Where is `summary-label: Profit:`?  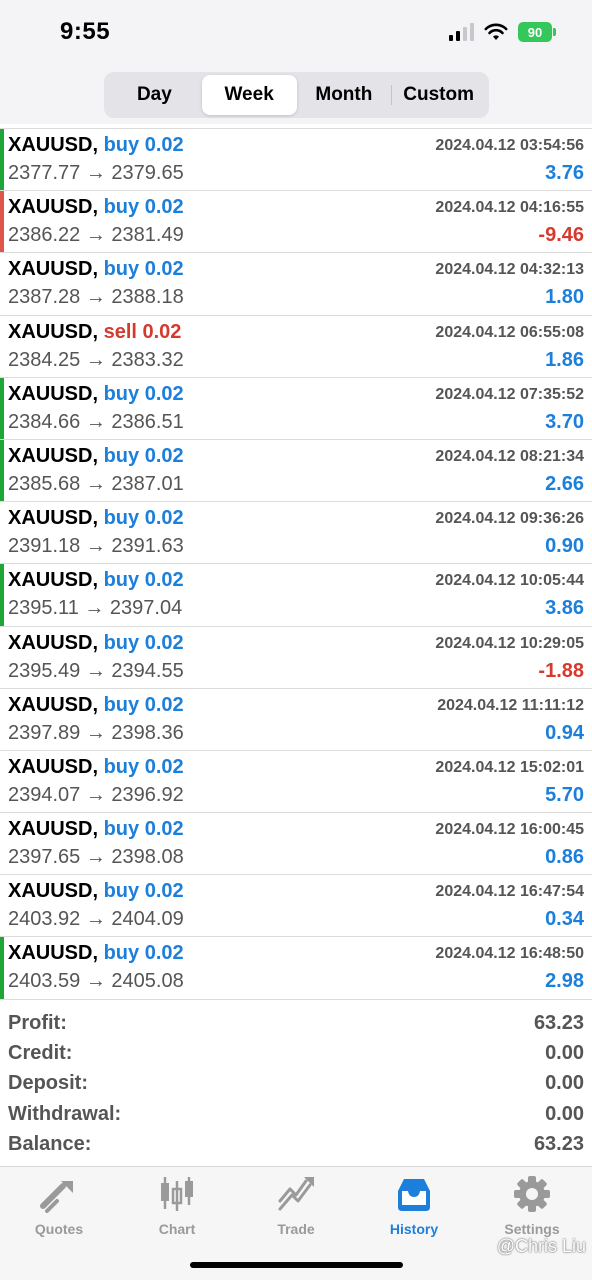
summary-label: Profit: is located at coordinates (37, 1022).